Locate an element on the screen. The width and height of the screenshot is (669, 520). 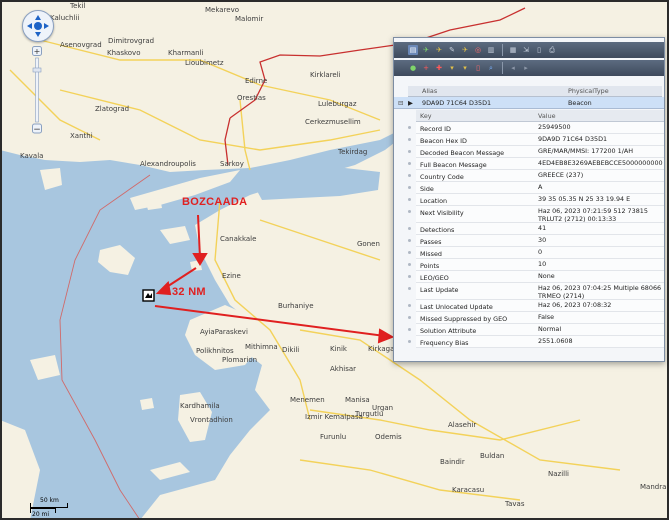
detail-row: LEO/GEO None is located at coordinates (536, 277).